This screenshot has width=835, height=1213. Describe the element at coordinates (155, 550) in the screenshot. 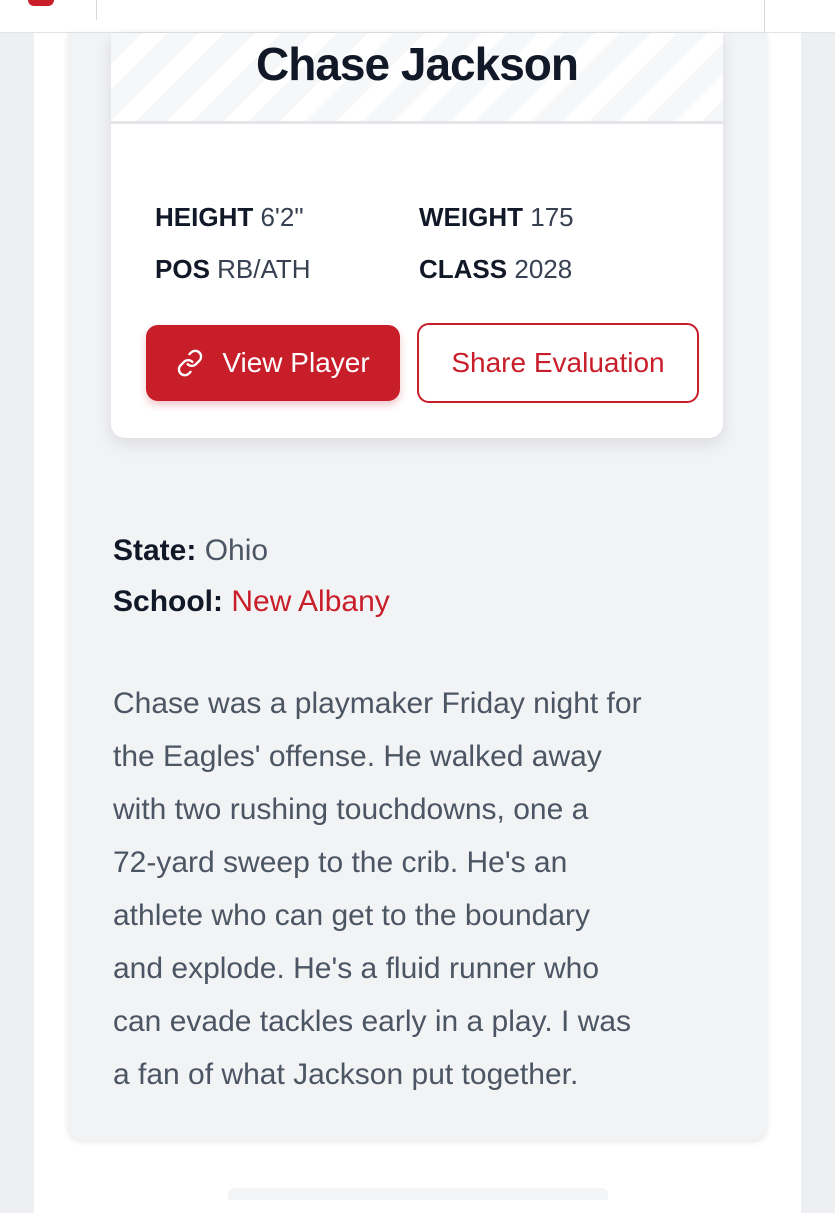

I see `state-label: State:` at that location.